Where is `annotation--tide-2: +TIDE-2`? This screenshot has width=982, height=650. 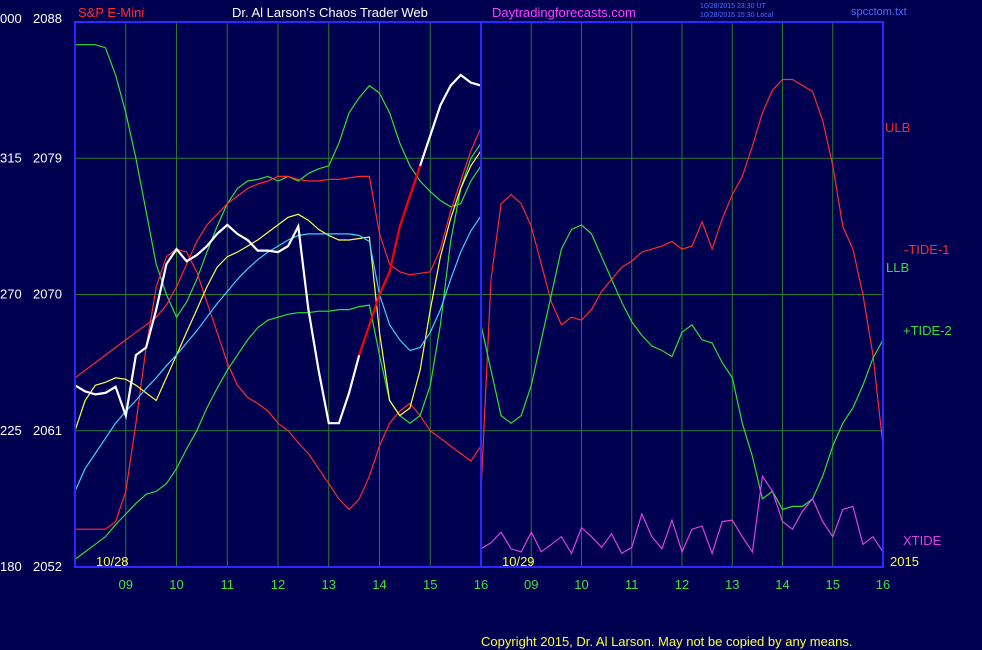 annotation--tide-2: +TIDE-2 is located at coordinates (927, 330).